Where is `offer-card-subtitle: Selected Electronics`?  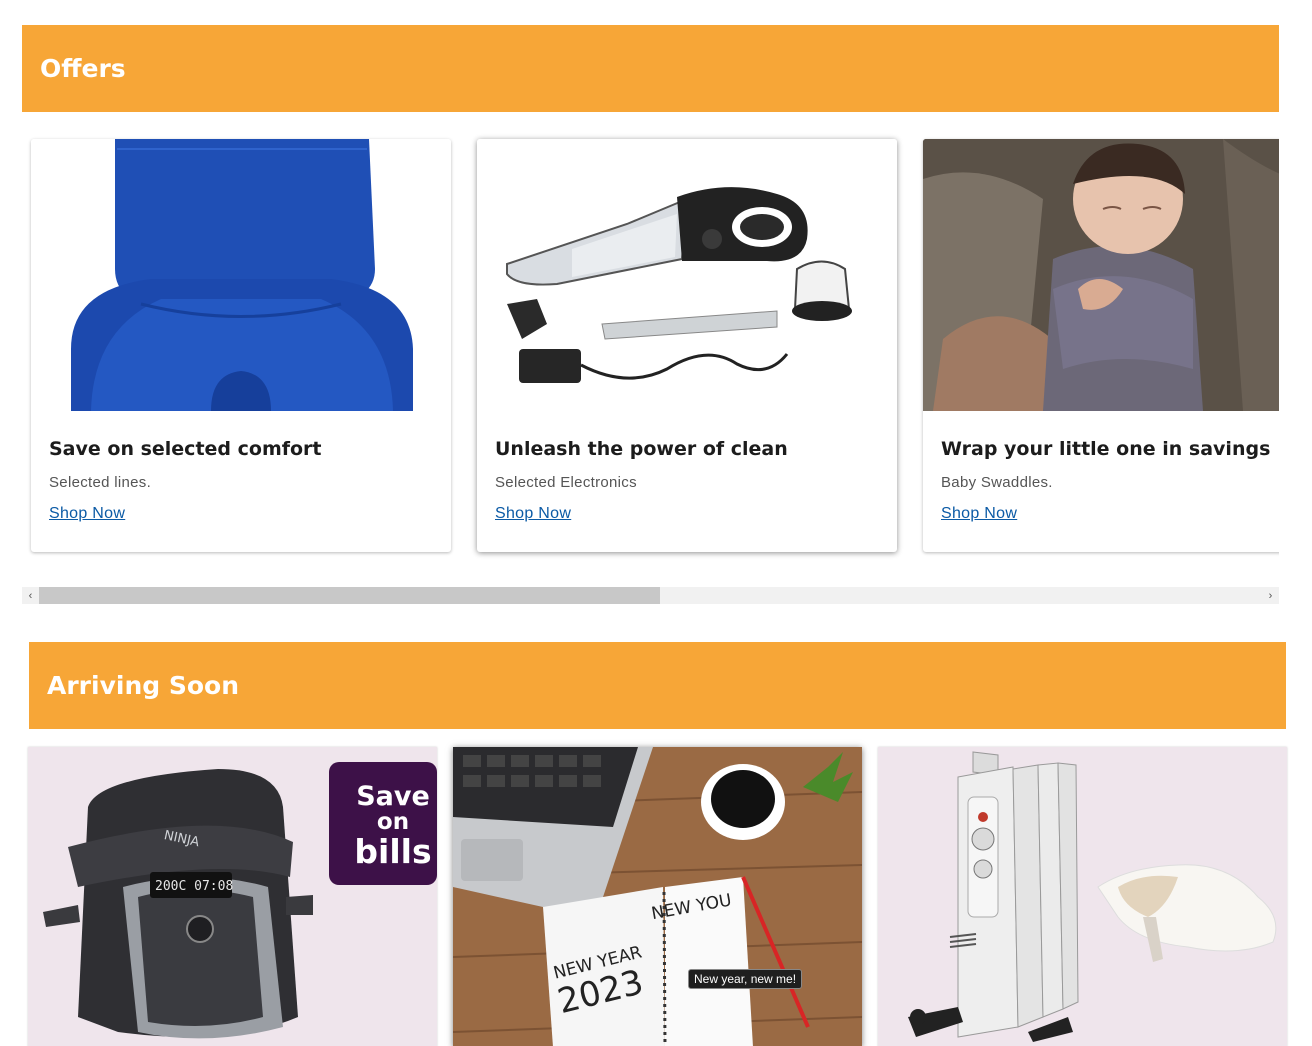 offer-card-subtitle: Selected Electronics is located at coordinates (566, 482).